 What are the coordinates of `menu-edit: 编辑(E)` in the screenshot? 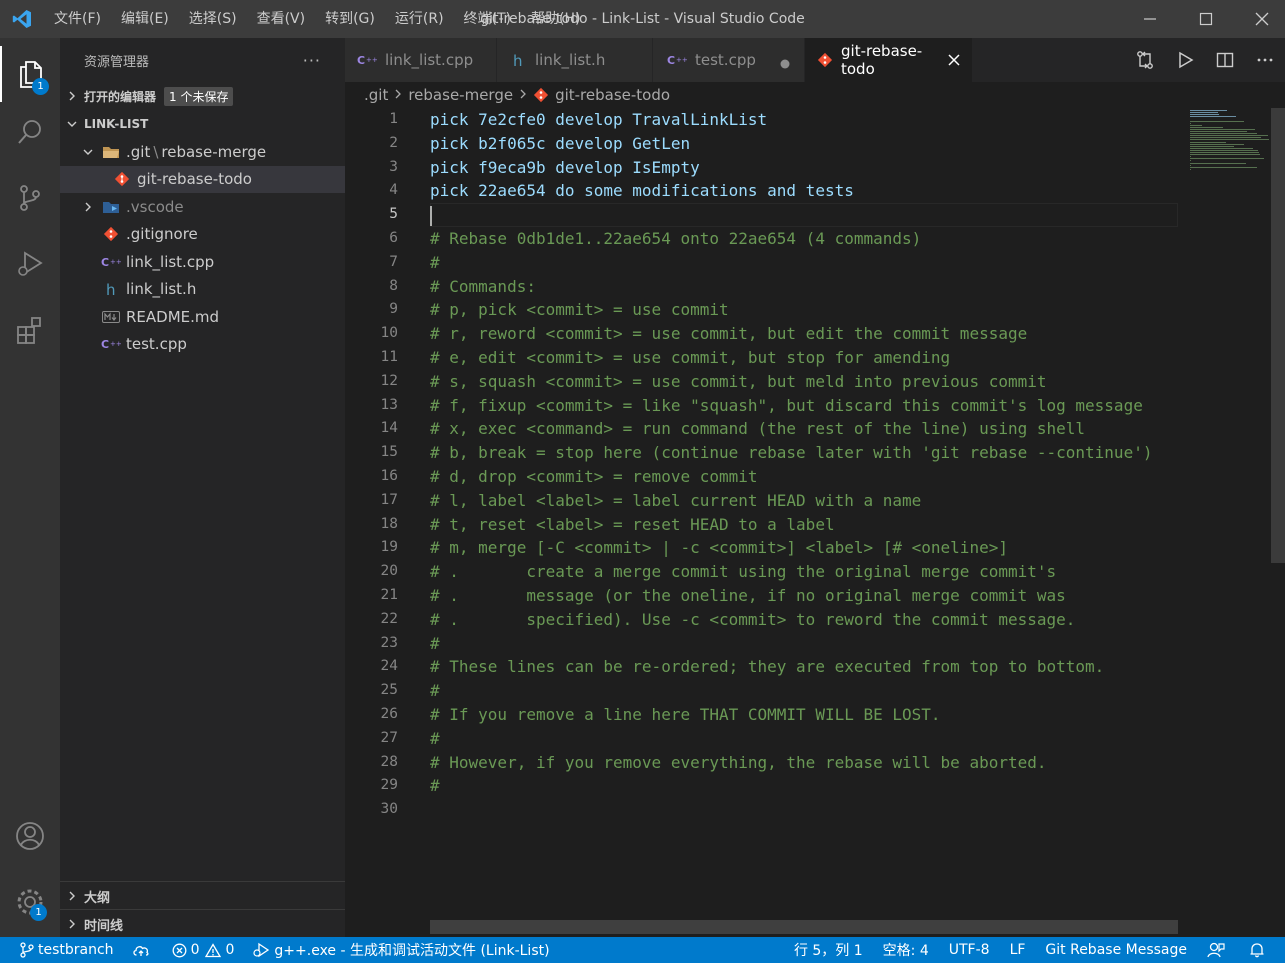 It's located at (145, 19).